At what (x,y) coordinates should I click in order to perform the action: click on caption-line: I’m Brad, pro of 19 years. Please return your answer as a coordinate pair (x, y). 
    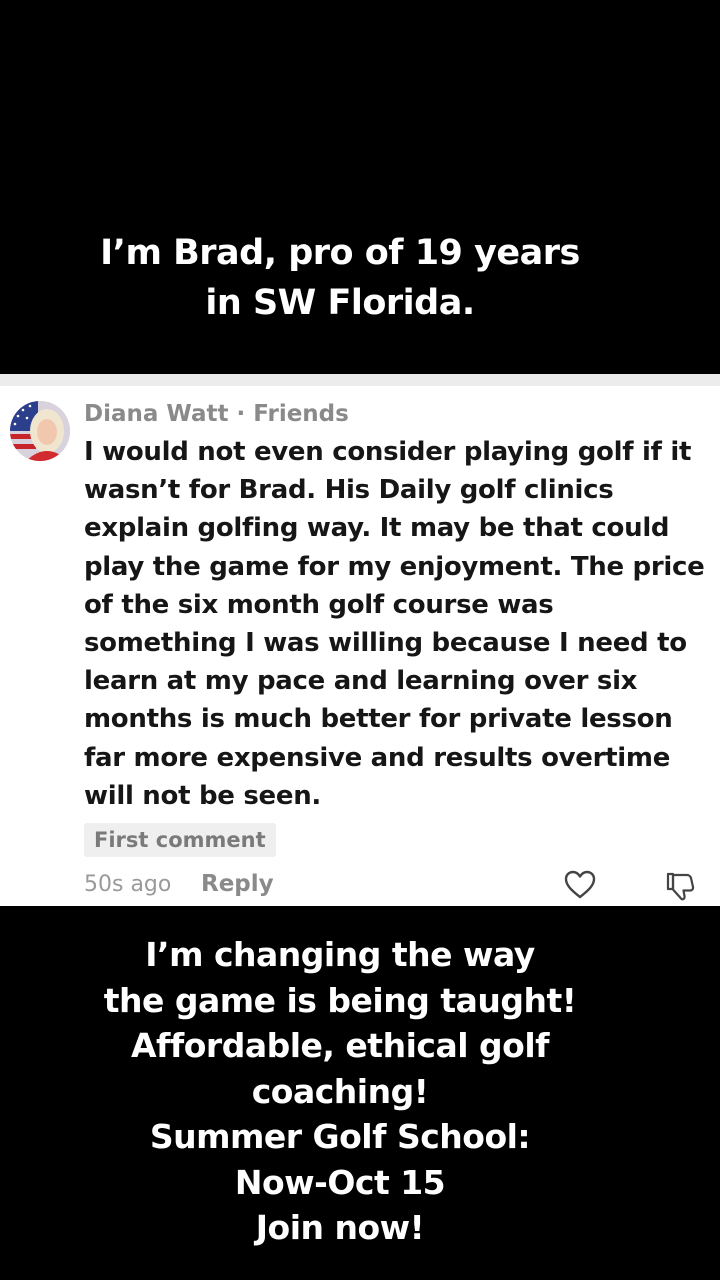
    Looking at the image, I should click on (340, 253).